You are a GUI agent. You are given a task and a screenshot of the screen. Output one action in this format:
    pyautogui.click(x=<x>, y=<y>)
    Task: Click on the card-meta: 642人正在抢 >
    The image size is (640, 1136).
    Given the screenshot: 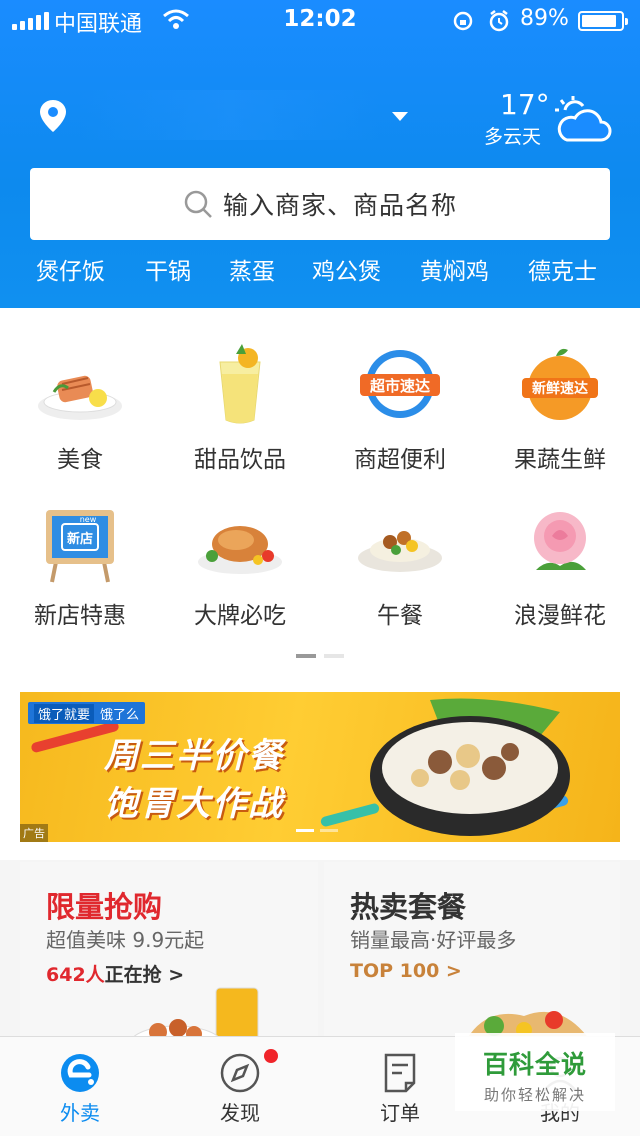 What is the action you would take?
    pyautogui.click(x=115, y=973)
    